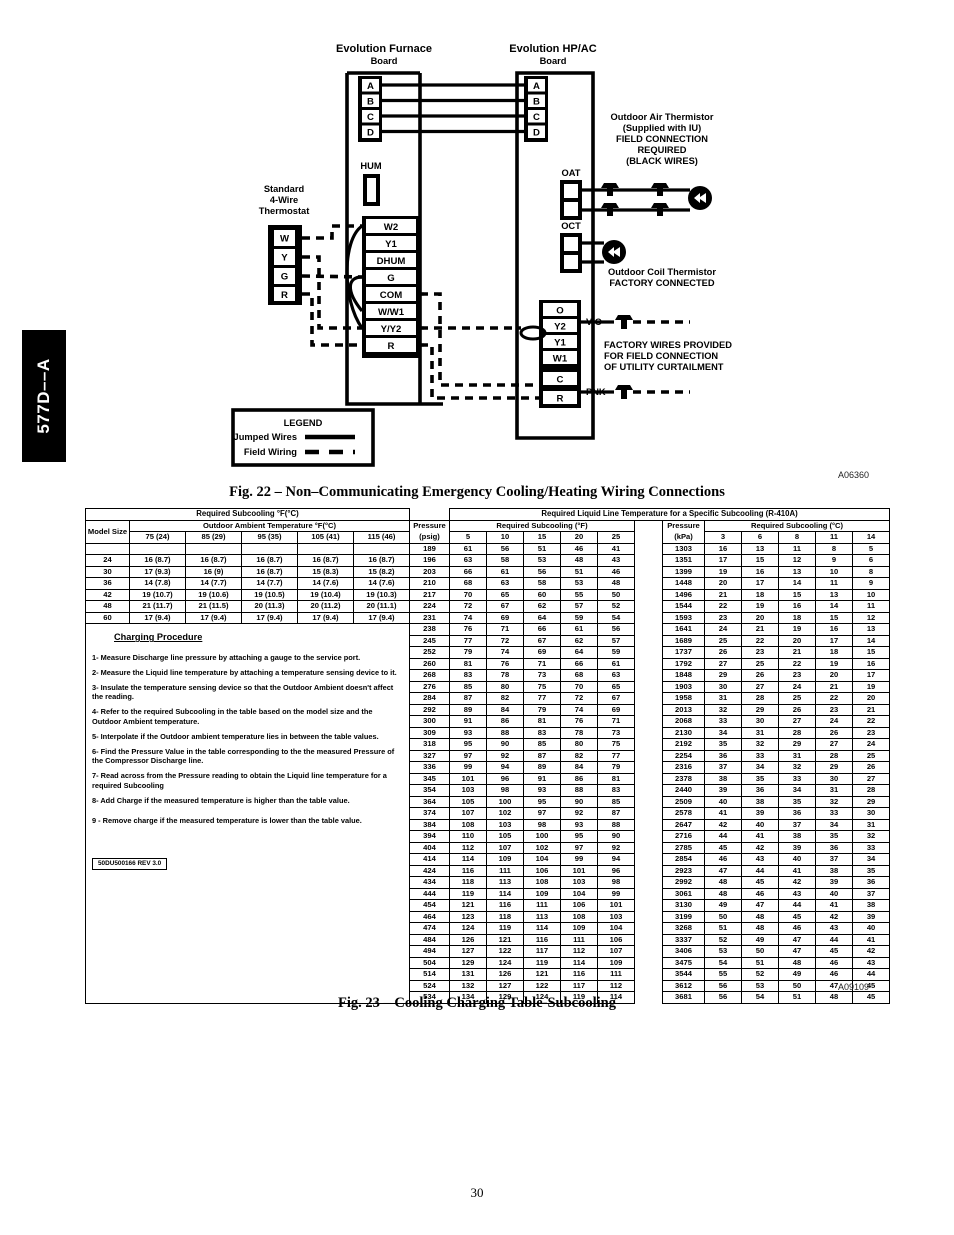 The height and width of the screenshot is (1235, 954). I want to click on kpa-subcool-col-3: 11, so click(834, 537).